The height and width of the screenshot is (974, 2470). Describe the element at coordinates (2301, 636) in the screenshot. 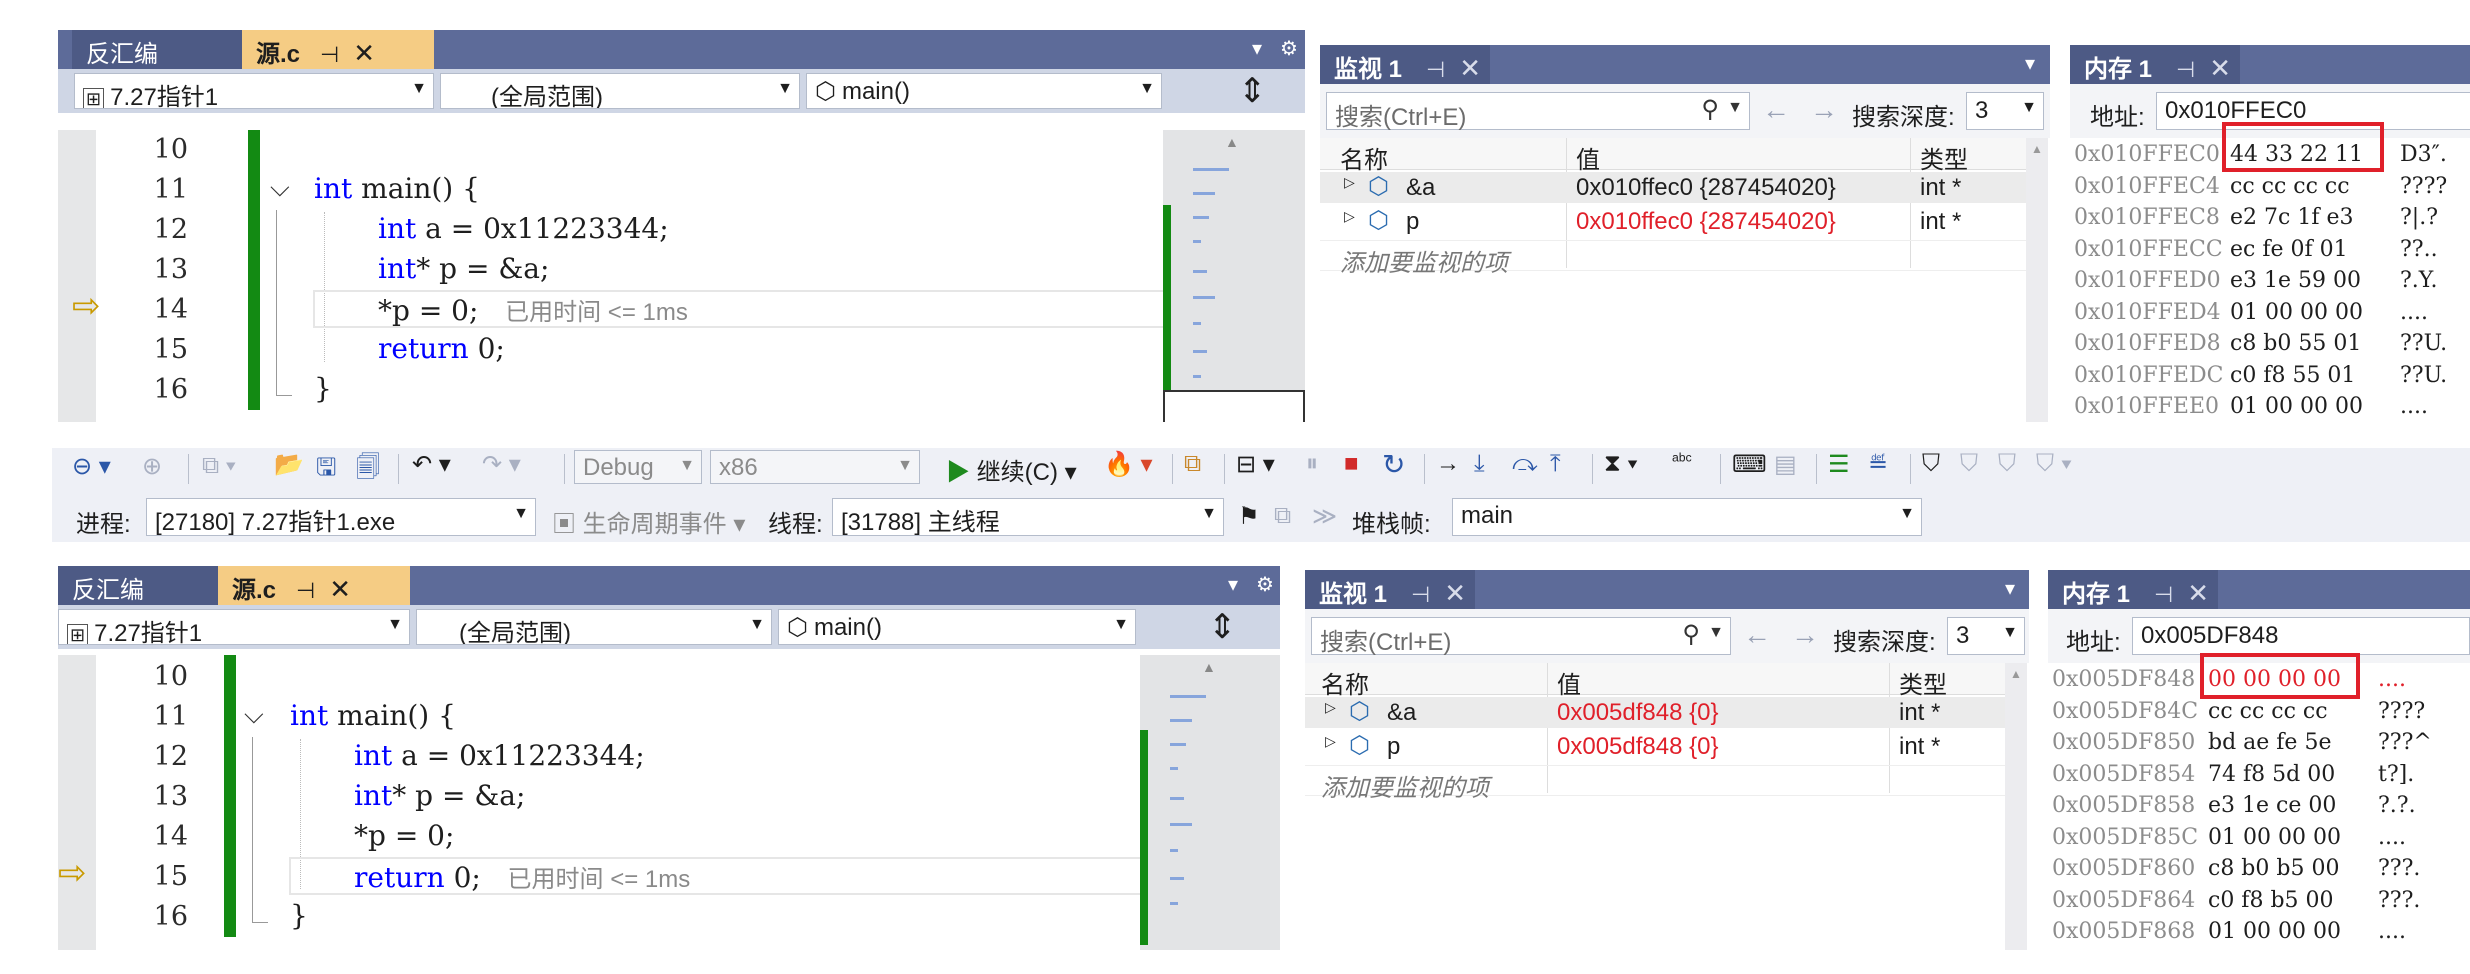

I see `address-input: 0x005DF848` at that location.